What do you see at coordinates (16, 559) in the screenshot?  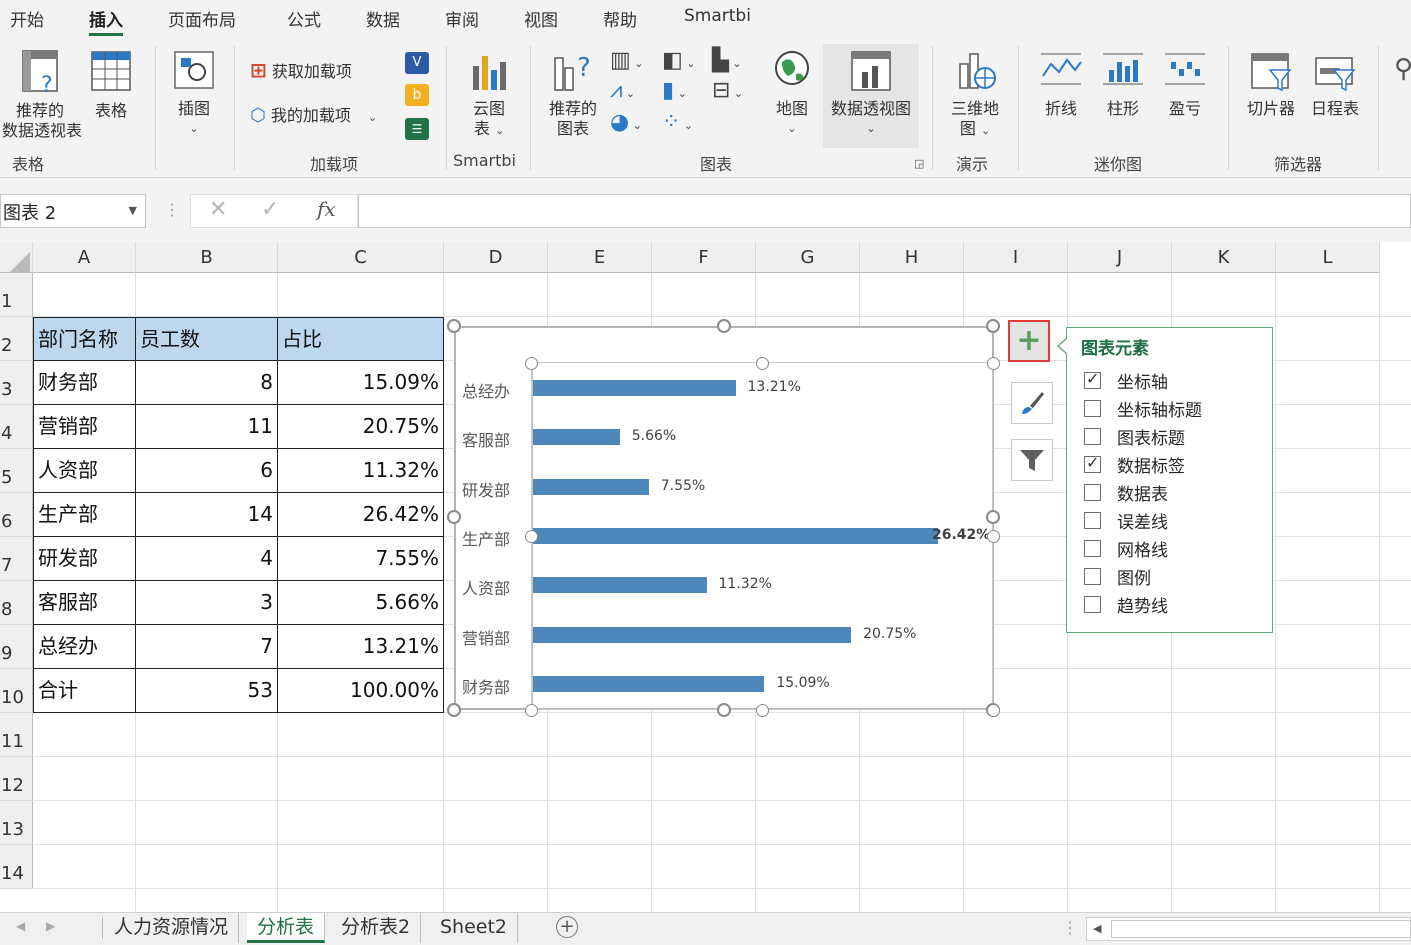 I see `row-header: 7` at bounding box center [16, 559].